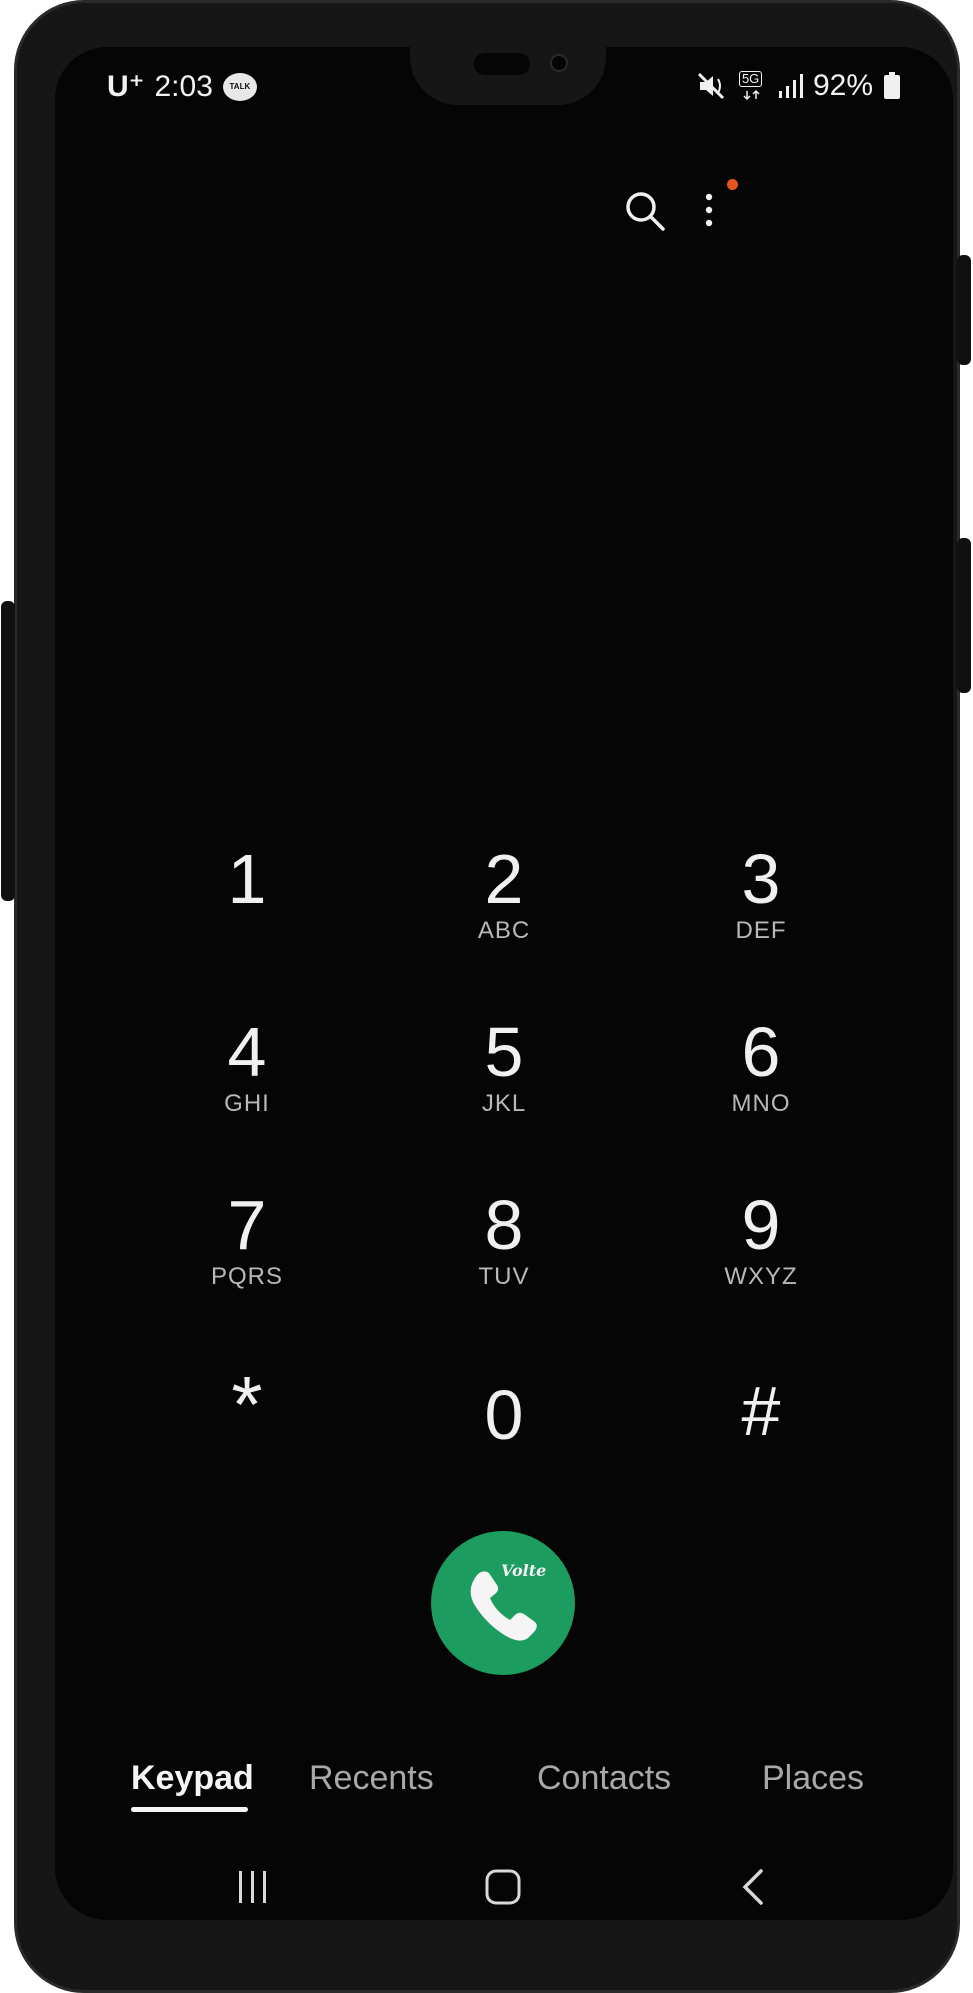  I want to click on volte-badge: Volte, so click(524, 1570).